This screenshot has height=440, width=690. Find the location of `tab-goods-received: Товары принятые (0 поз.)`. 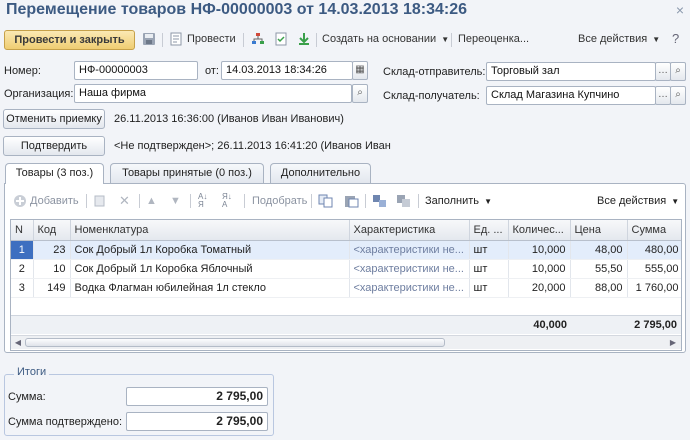

tab-goods-received: Товары принятые (0 поз.) is located at coordinates (187, 173).